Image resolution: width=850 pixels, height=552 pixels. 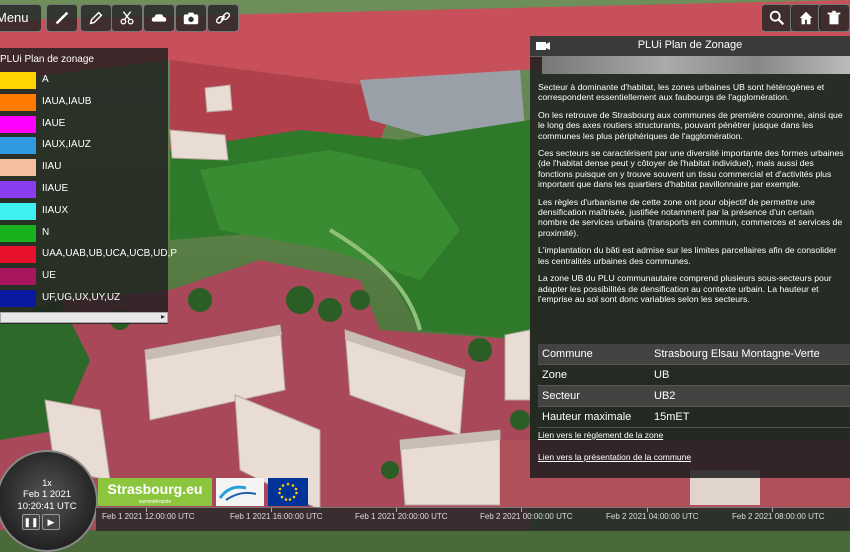 I want to click on ruler-icon, so click(x=62, y=18).